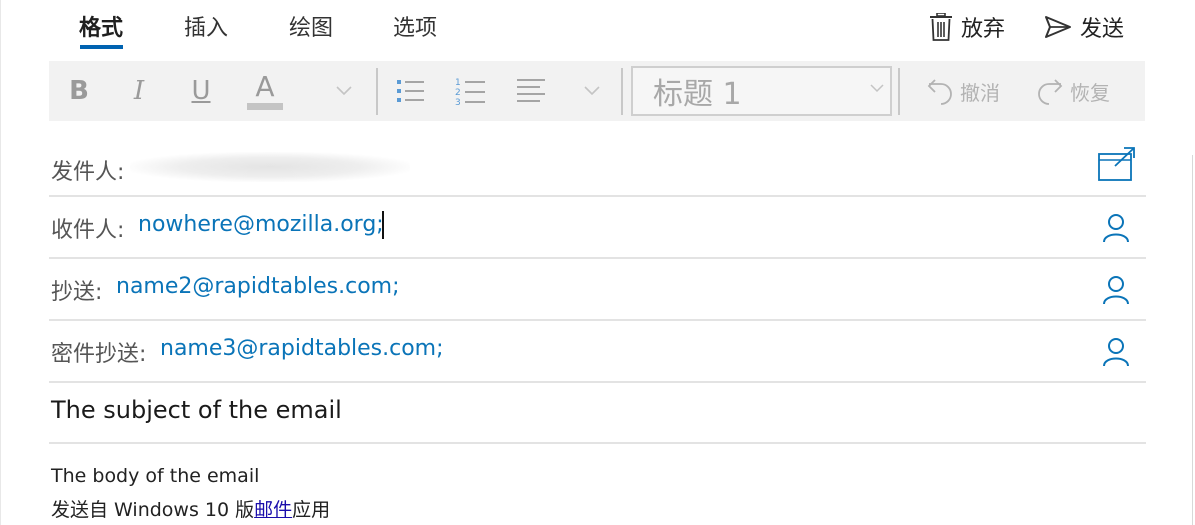 The image size is (1195, 525). Describe the element at coordinates (206, 27) in the screenshot. I see `tab-insert: 插入` at that location.